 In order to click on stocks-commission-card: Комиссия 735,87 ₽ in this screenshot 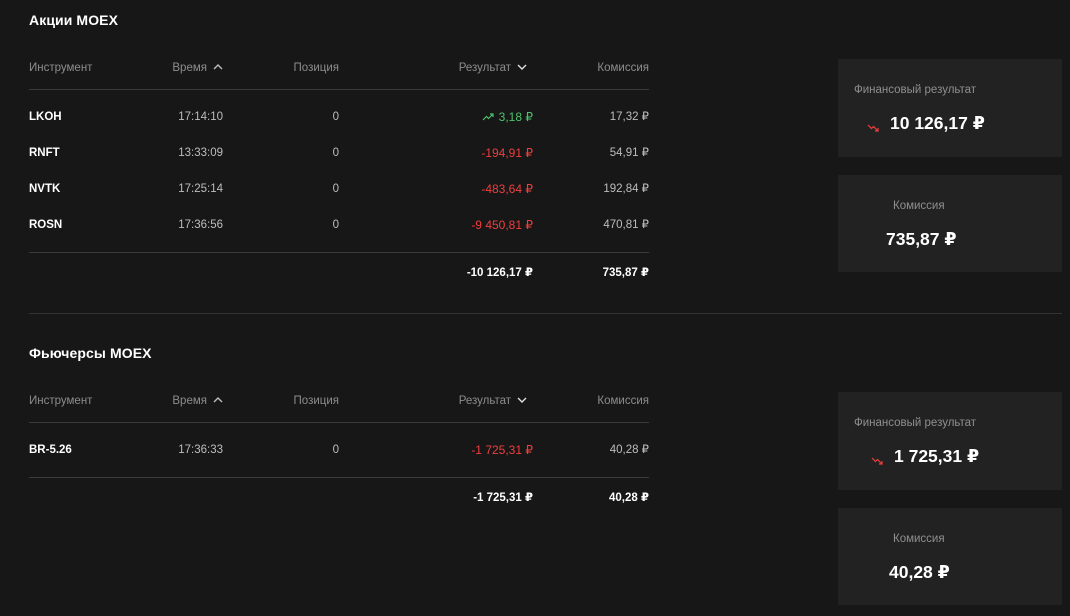, I will do `click(950, 223)`.